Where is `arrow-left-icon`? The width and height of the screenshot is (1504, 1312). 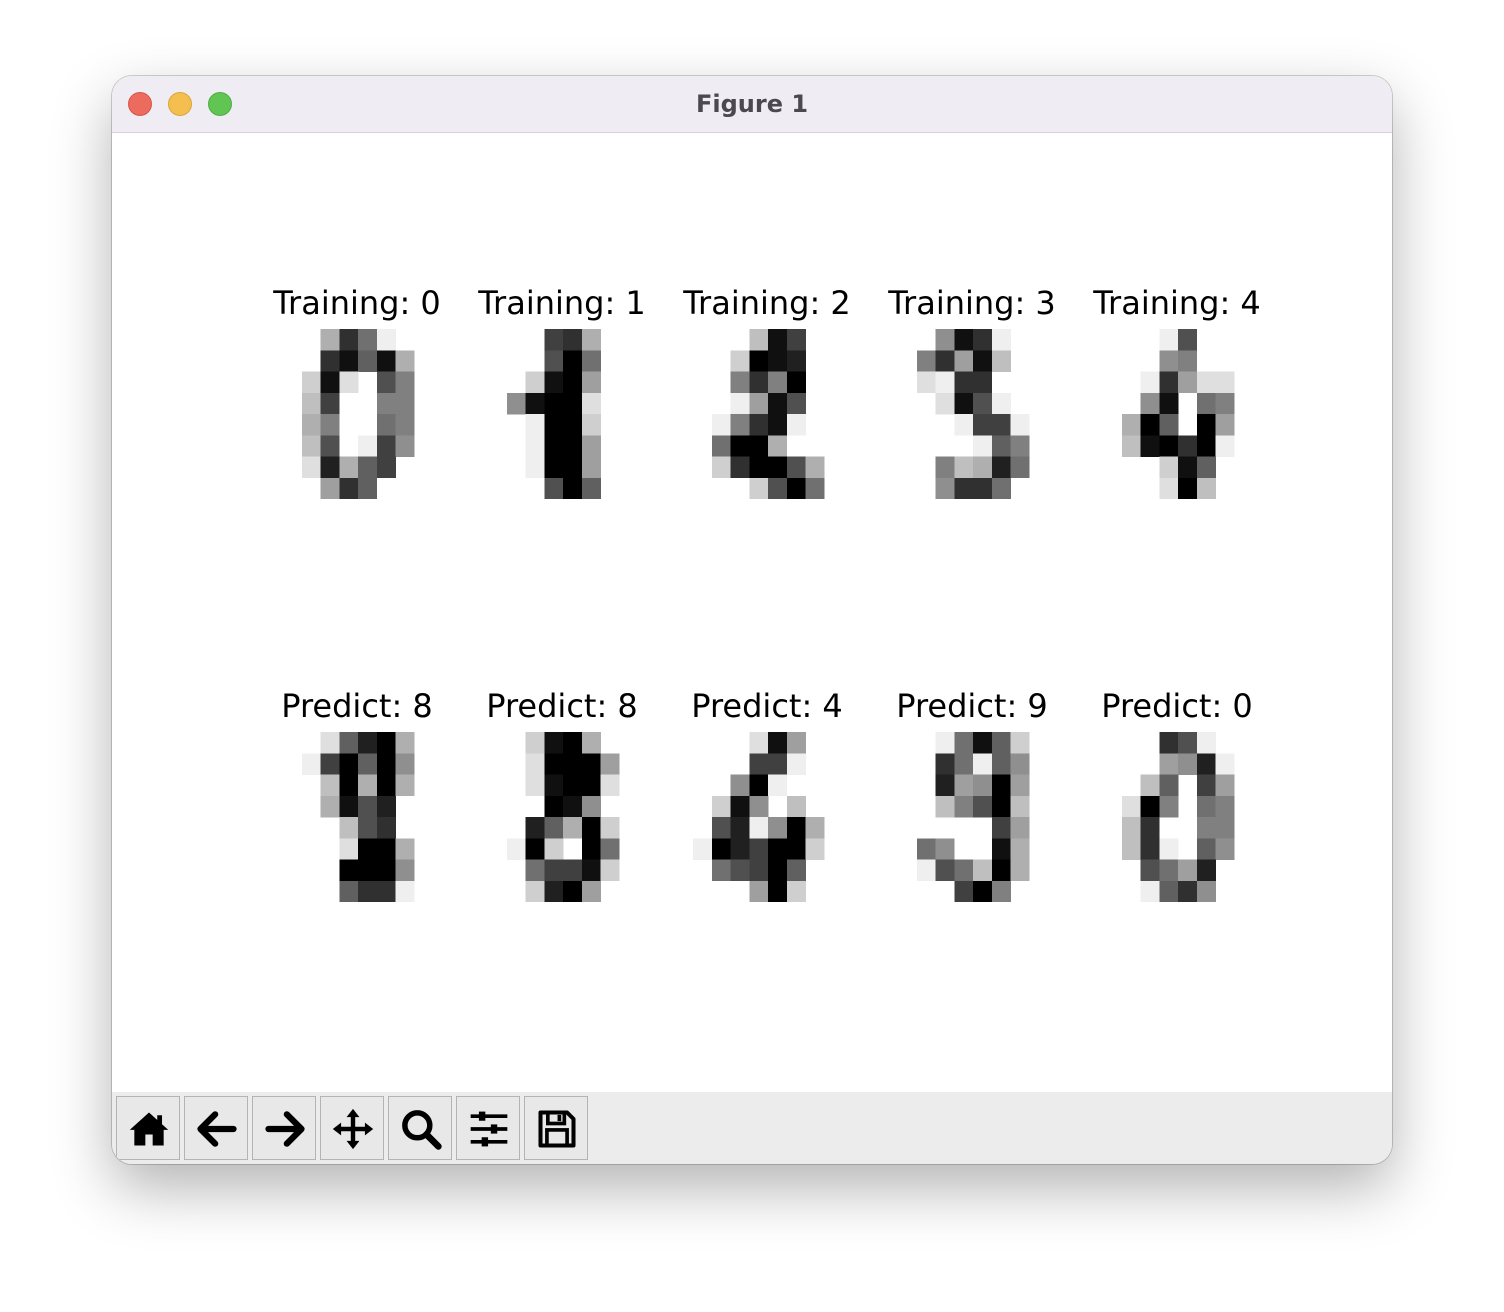
arrow-left-icon is located at coordinates (217, 1129).